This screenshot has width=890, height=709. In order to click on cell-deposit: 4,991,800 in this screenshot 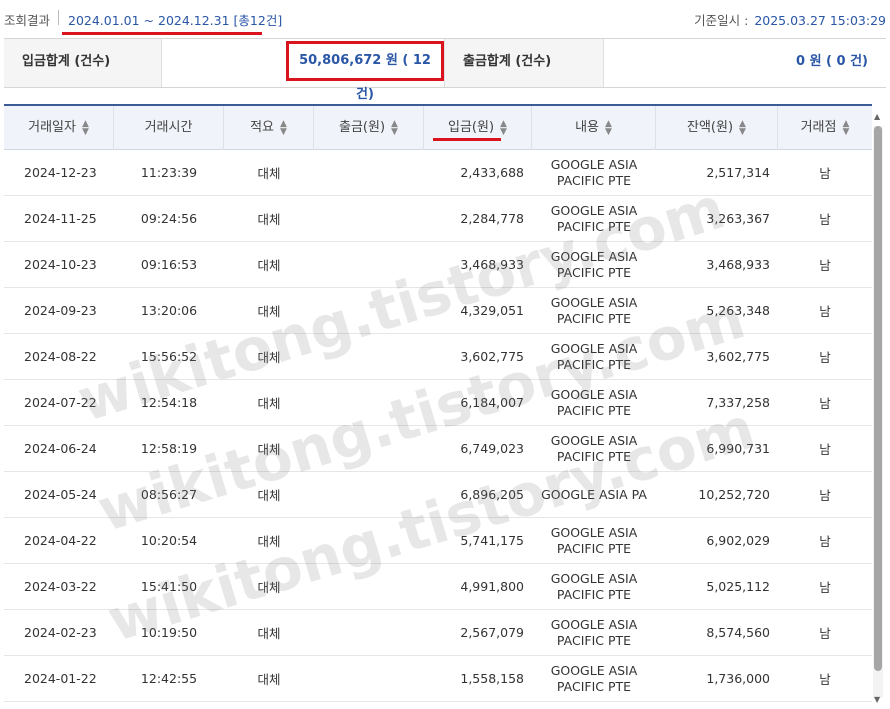, I will do `click(478, 586)`.